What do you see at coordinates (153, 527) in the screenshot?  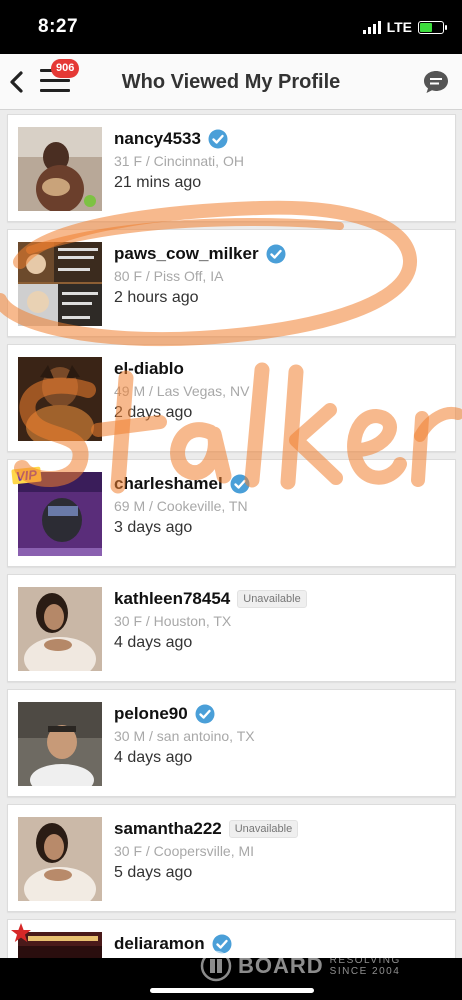 I see `viewed-time: 3 days ago` at bounding box center [153, 527].